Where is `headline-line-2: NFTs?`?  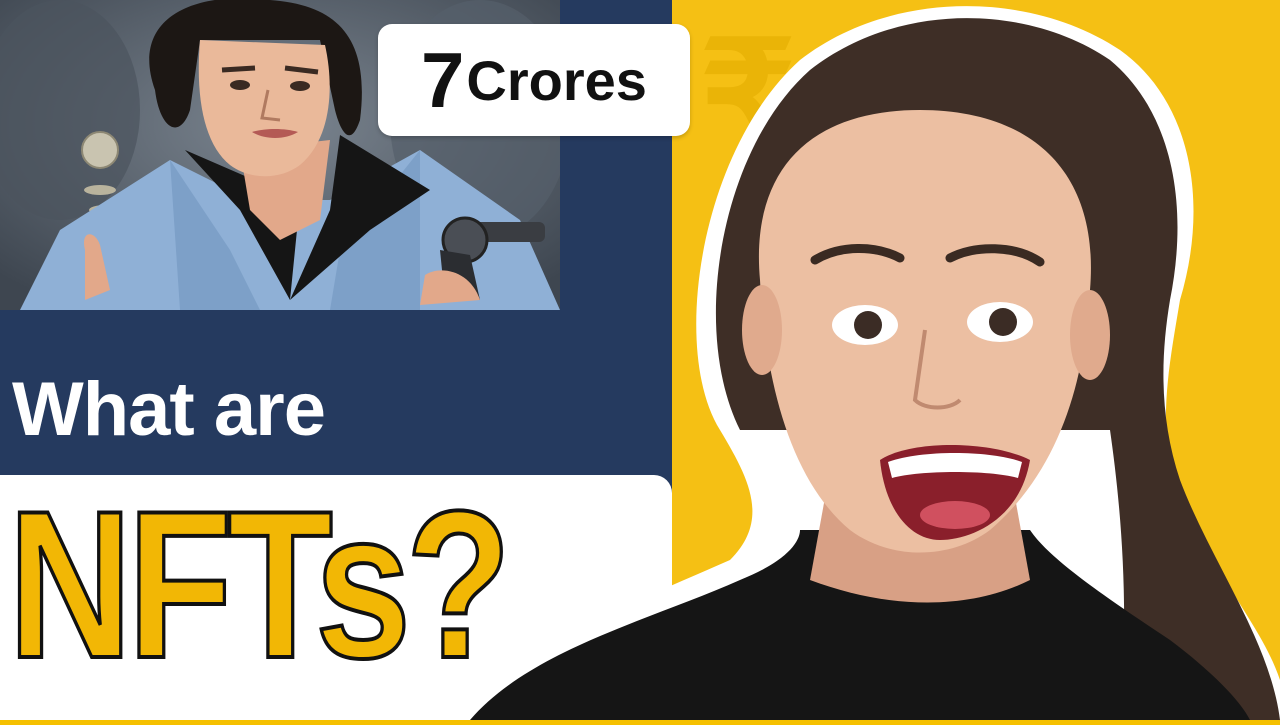
headline-line-2: NFTs? is located at coordinates (259, 584).